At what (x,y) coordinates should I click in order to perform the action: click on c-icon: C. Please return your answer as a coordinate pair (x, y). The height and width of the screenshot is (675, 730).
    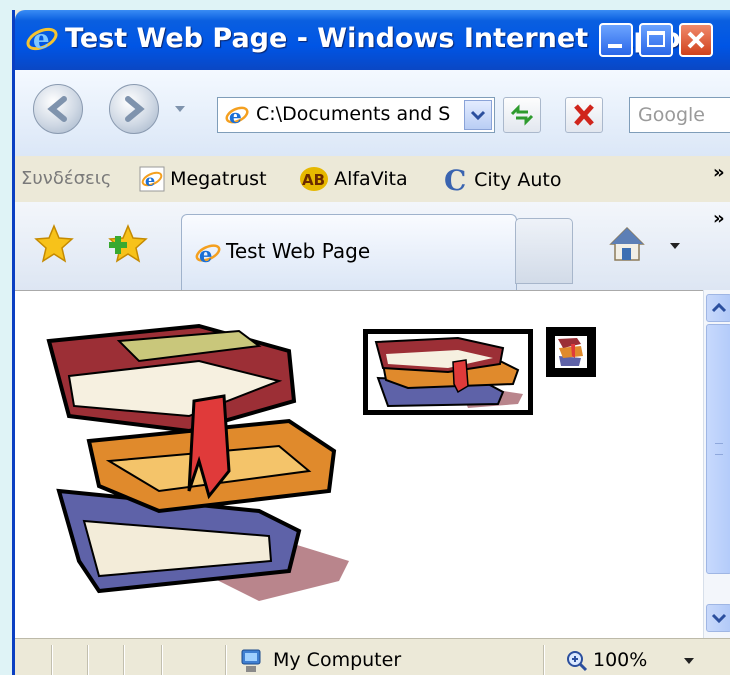
    Looking at the image, I should click on (455, 180).